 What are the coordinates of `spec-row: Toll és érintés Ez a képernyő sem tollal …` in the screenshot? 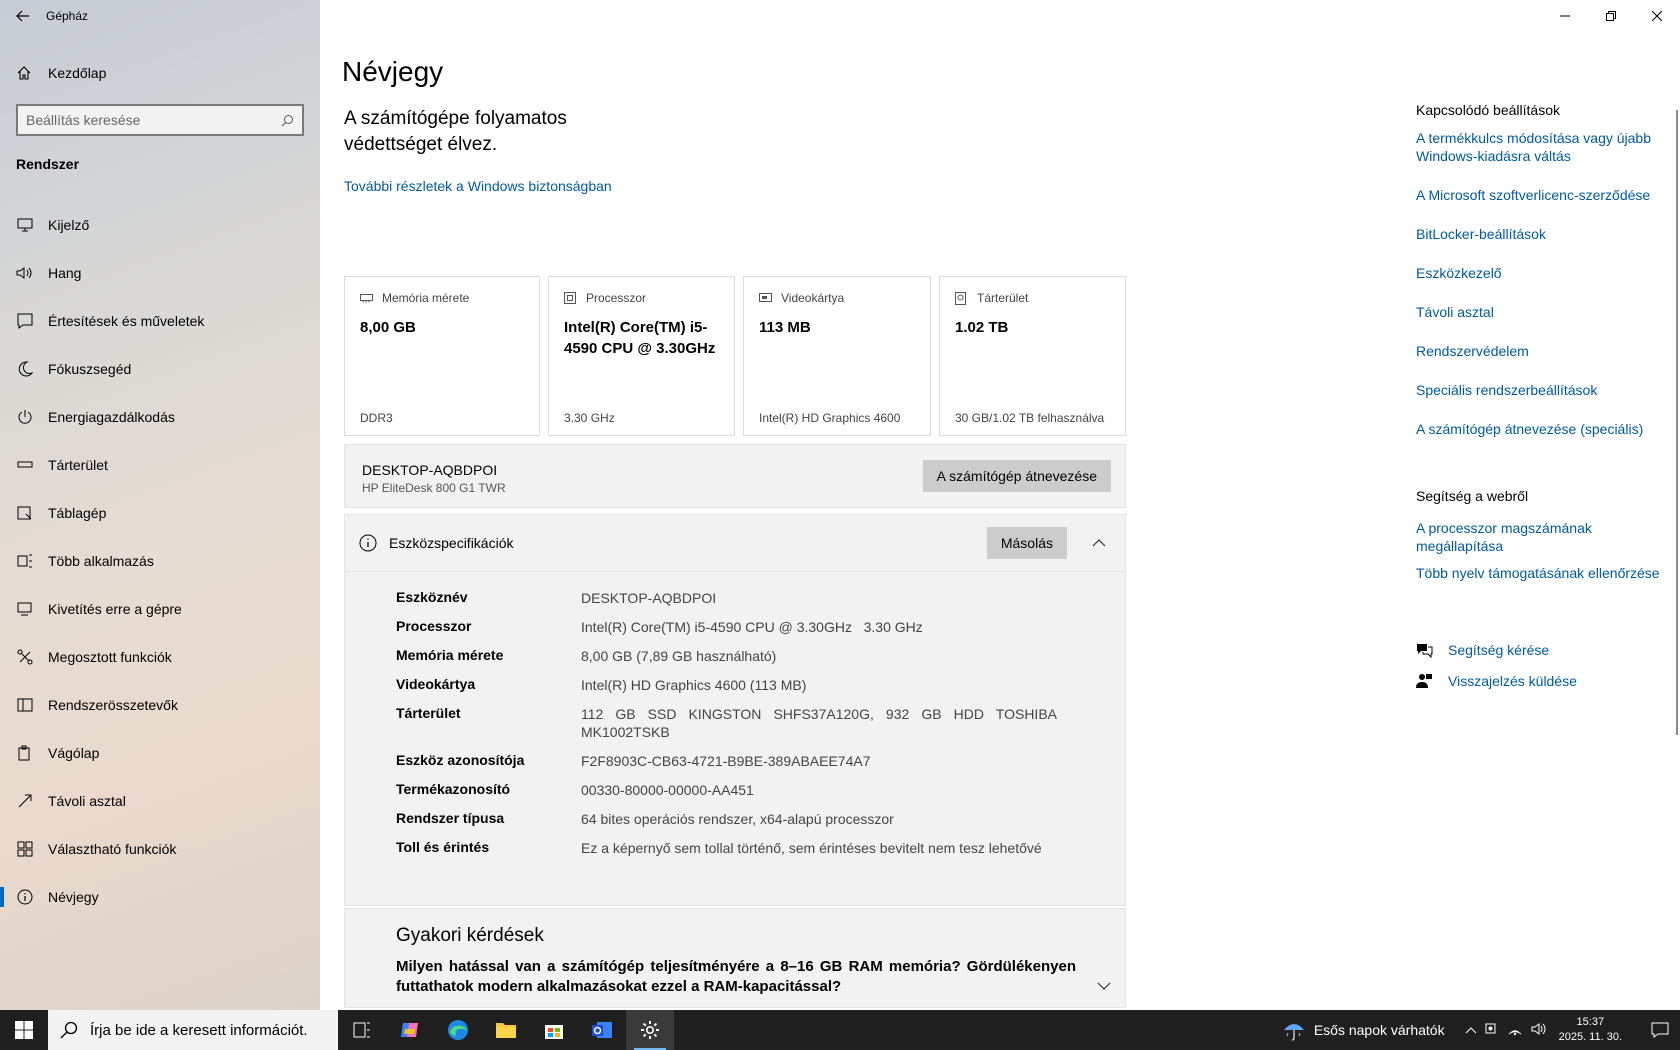 It's located at (735, 853).